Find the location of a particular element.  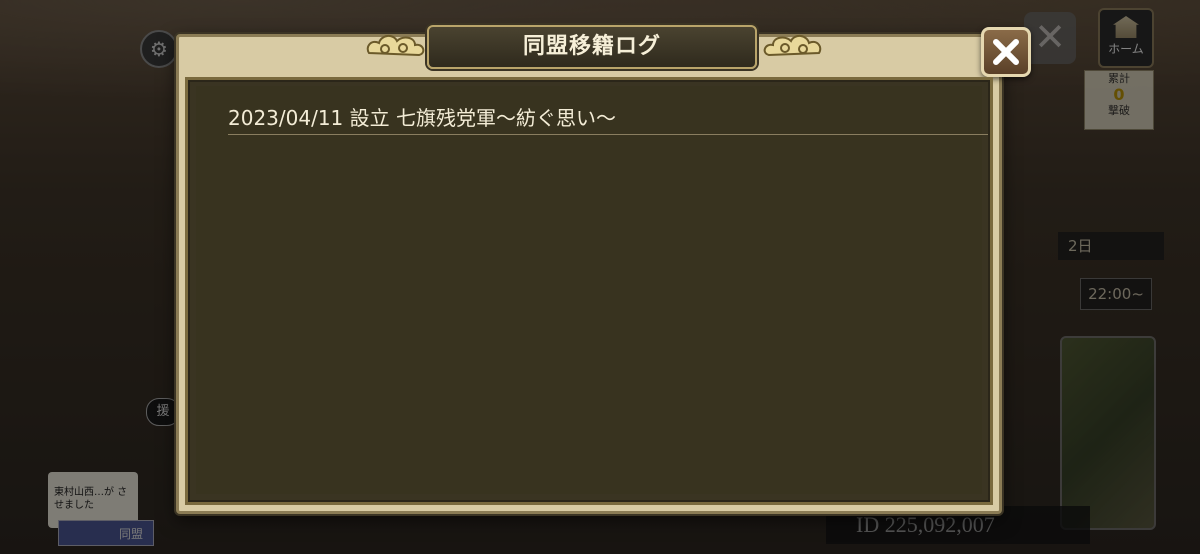

cloud-ornament-right-icon is located at coordinates (792, 46).